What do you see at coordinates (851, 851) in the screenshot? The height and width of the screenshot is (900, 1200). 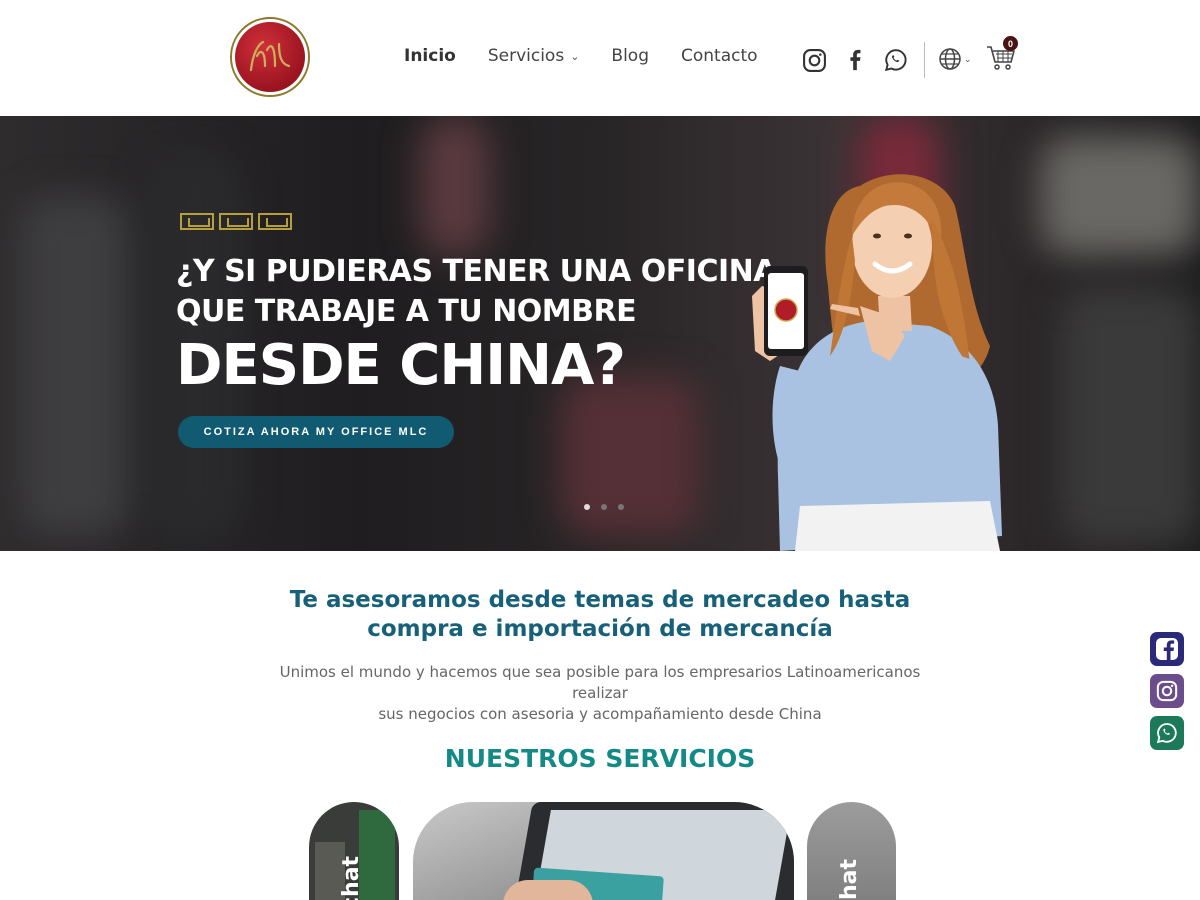 I see `service-card: hat` at bounding box center [851, 851].